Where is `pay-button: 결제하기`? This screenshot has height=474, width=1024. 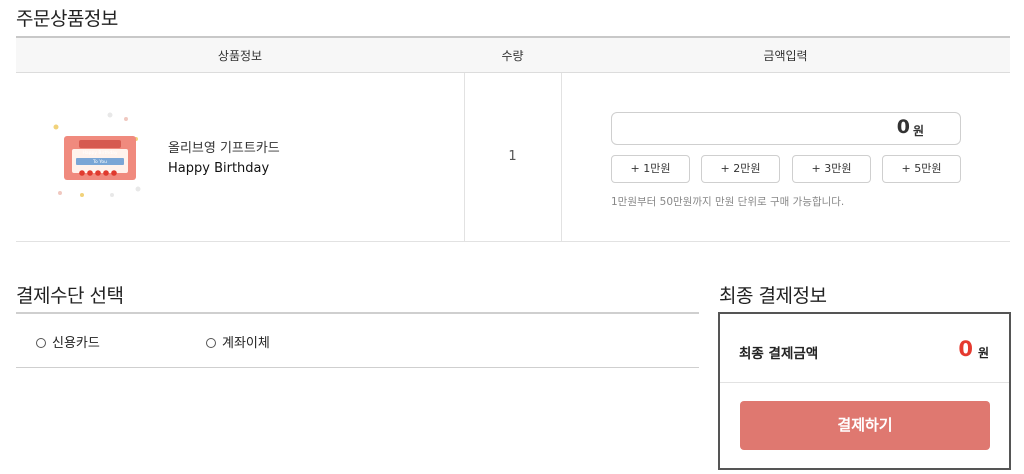
pay-button: 결제하기 is located at coordinates (865, 425).